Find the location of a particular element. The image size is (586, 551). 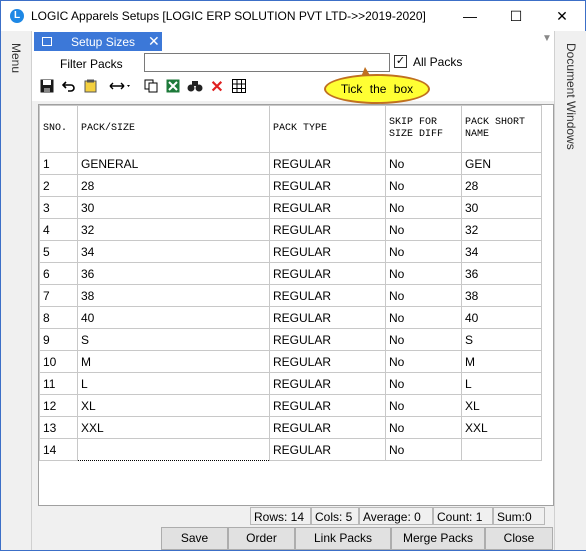

notes-icon is located at coordinates (91, 88).